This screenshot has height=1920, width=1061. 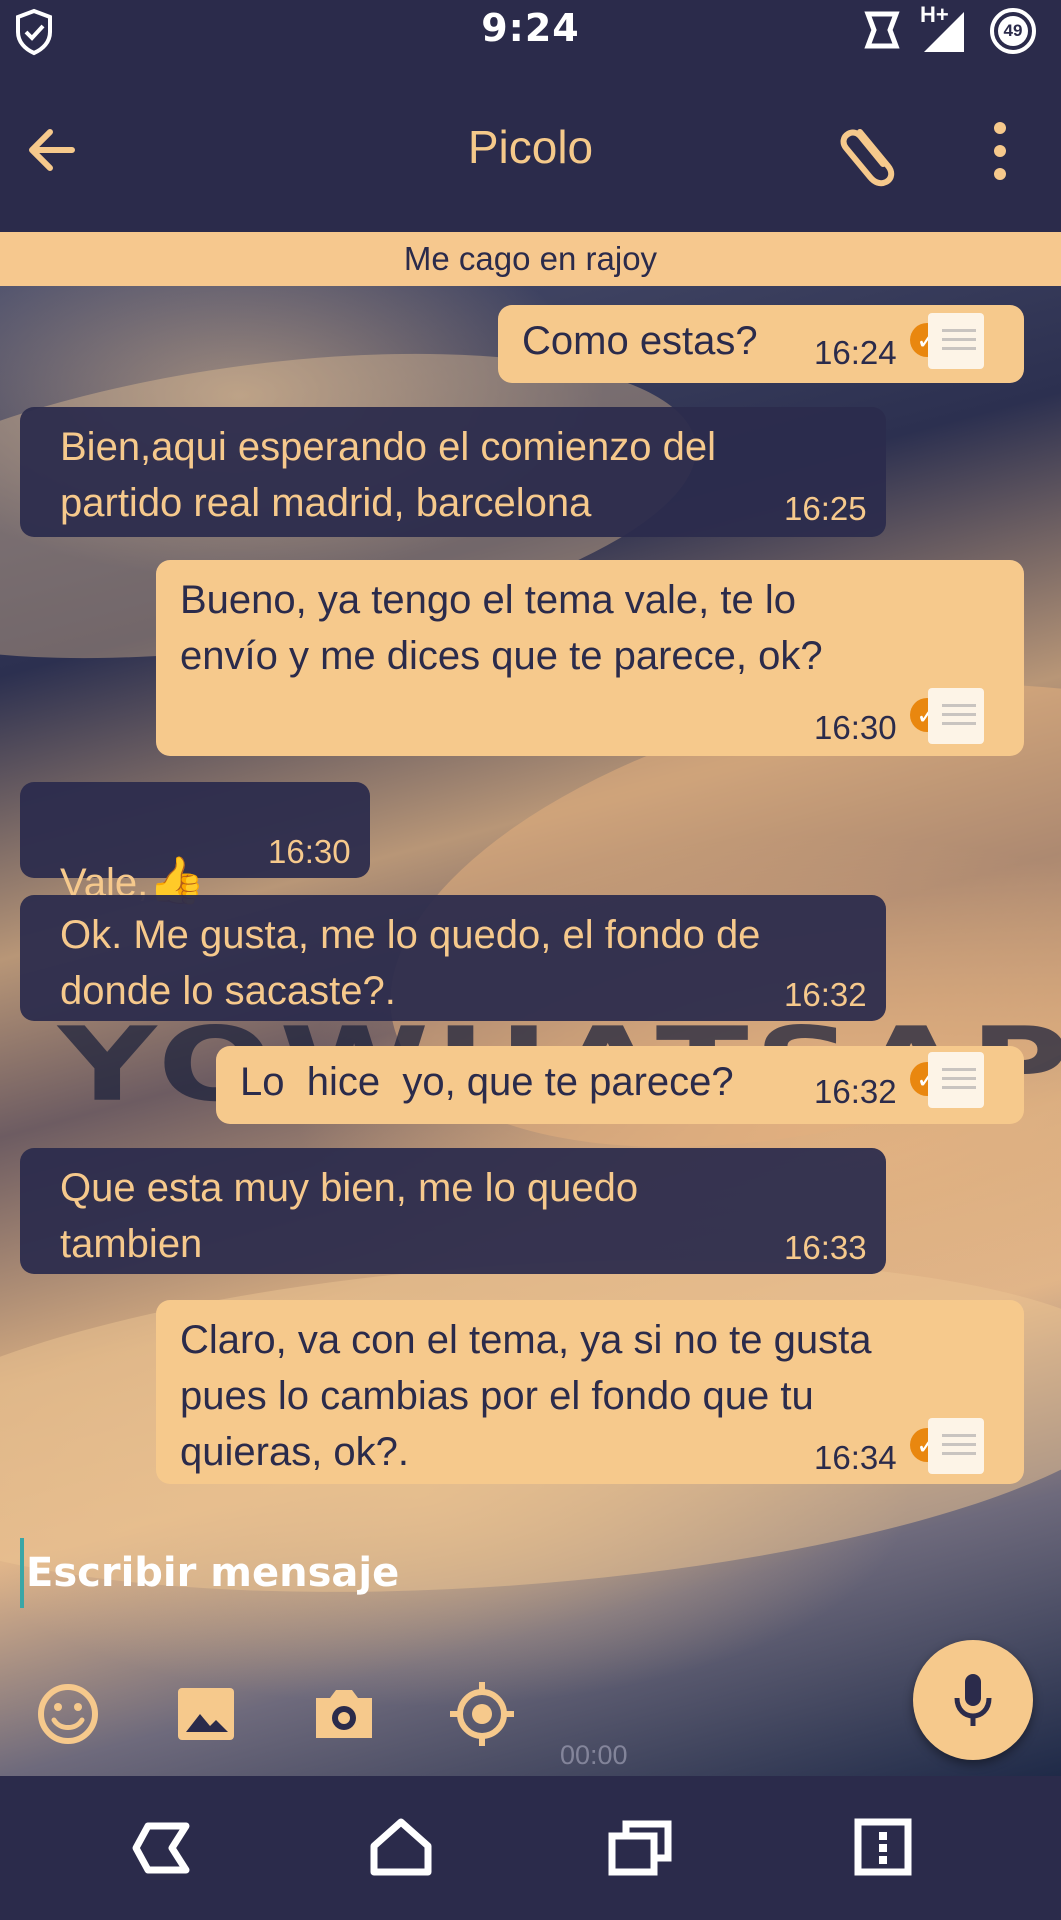 I want to click on mic-icon, so click(x=973, y=1700).